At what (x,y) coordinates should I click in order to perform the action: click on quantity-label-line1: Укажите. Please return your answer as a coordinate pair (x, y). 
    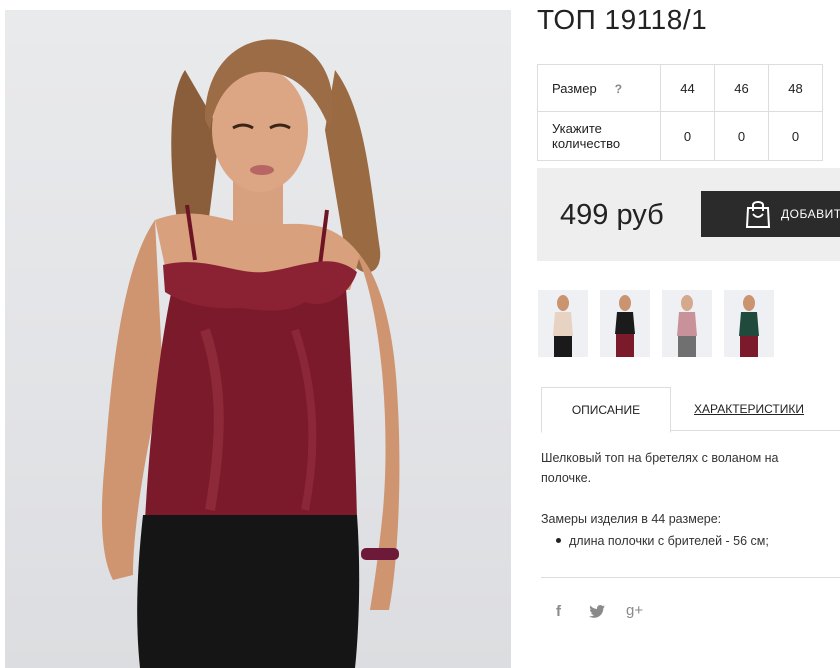
    Looking at the image, I should click on (577, 128).